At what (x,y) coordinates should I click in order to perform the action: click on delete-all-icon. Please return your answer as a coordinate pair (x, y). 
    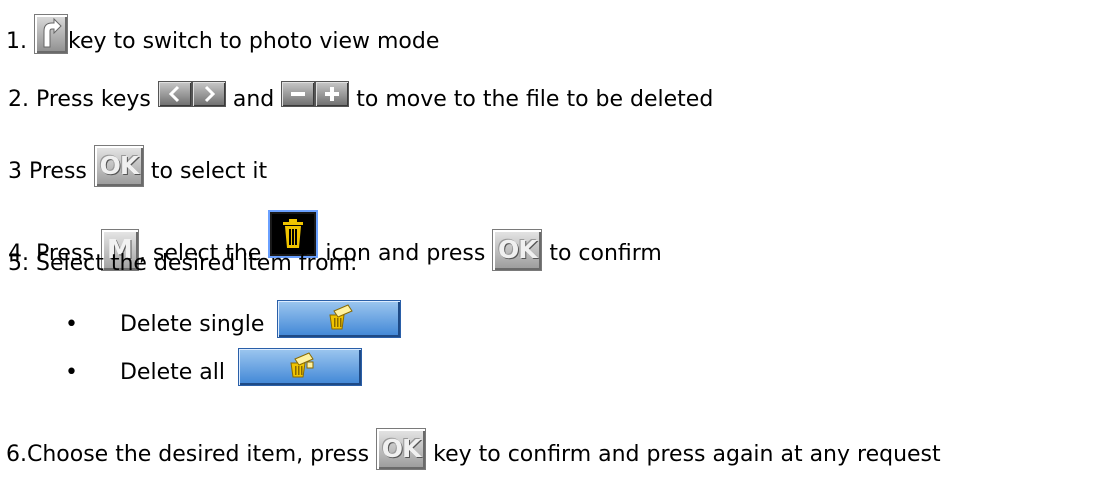
    Looking at the image, I should click on (299, 367).